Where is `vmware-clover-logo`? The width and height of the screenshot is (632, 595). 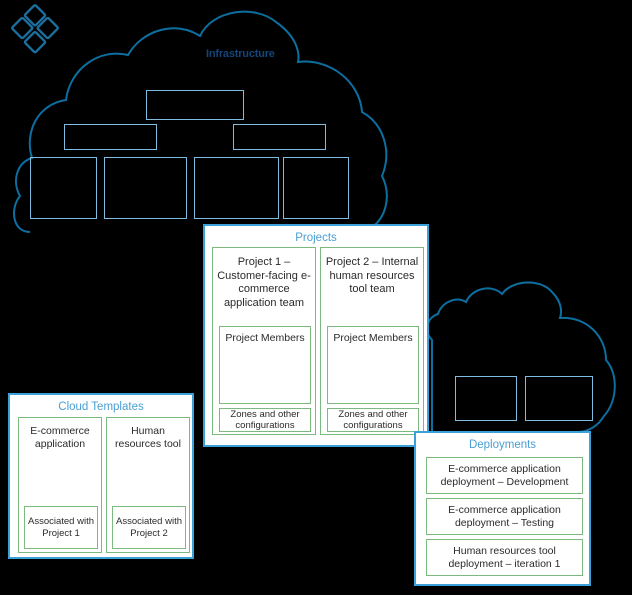
vmware-clover-logo is located at coordinates (35, 29).